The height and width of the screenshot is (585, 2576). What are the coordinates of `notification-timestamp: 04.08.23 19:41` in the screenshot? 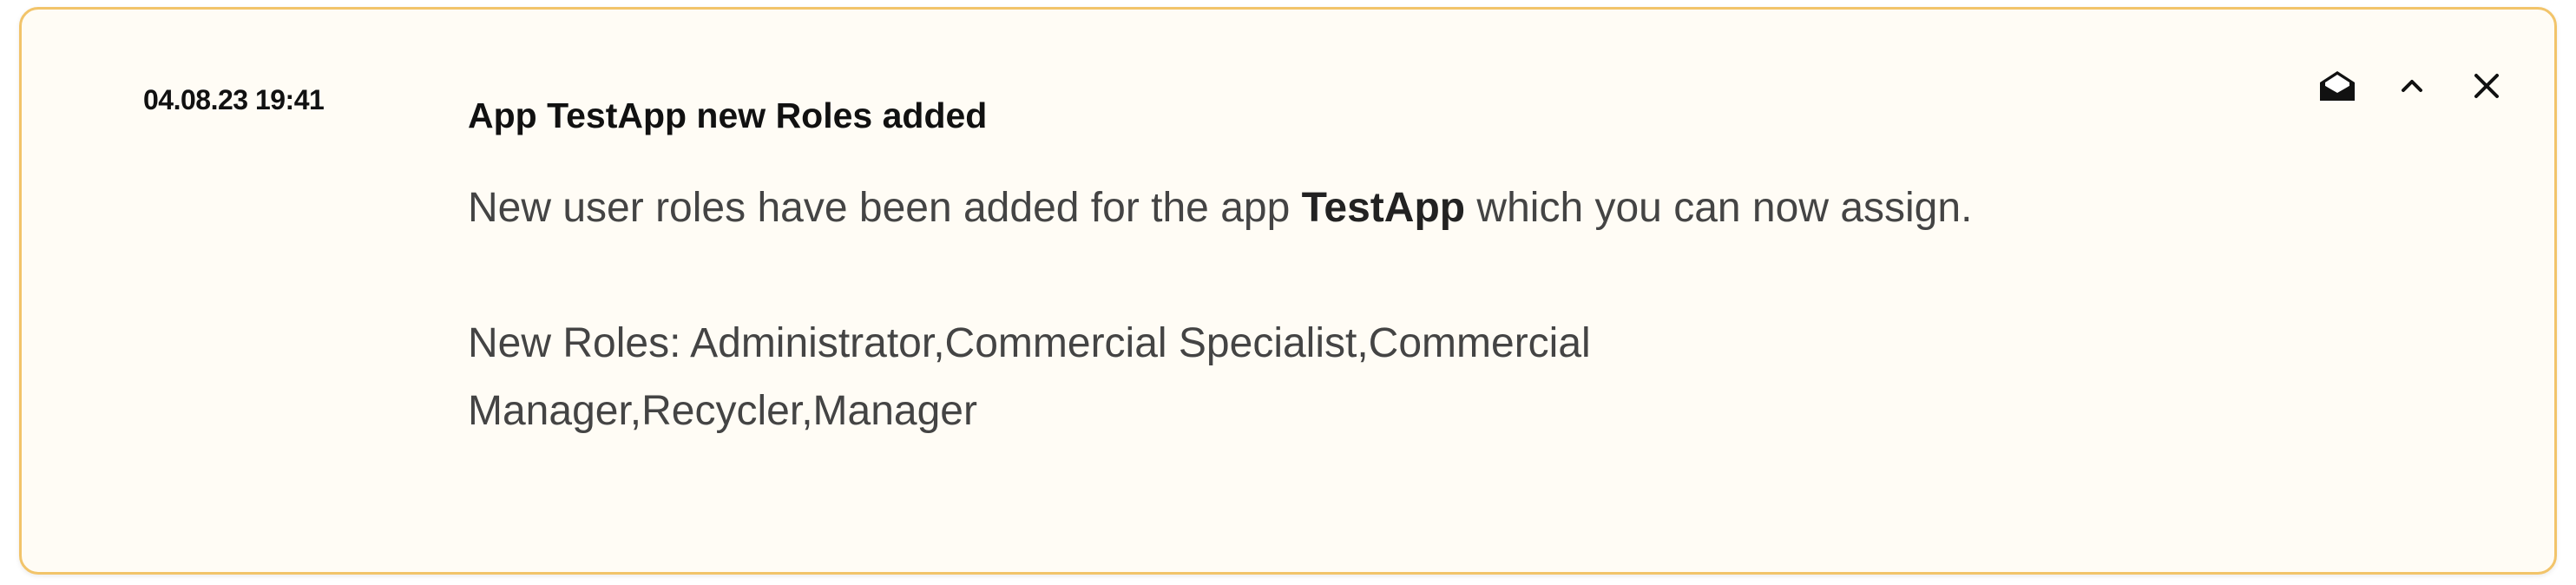 It's located at (234, 99).